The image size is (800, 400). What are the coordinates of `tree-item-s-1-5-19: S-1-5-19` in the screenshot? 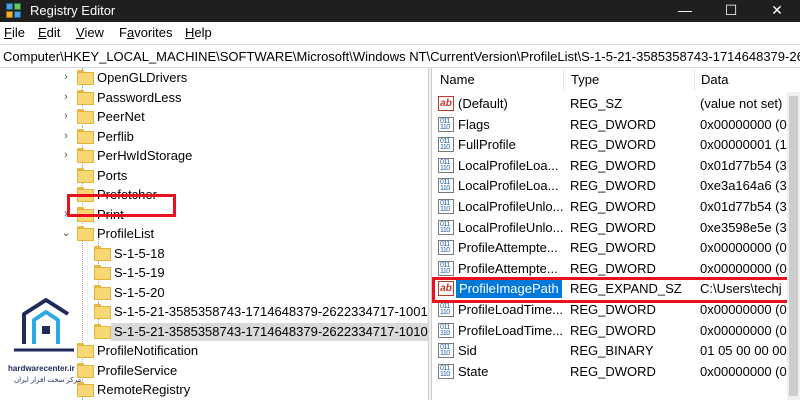 It's located at (214, 273).